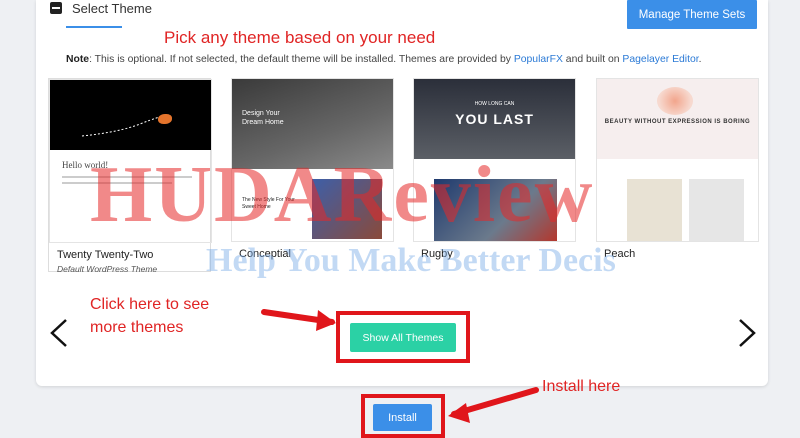  Describe the element at coordinates (400, 366) in the screenshot. I see `annotation-arrows` at that location.